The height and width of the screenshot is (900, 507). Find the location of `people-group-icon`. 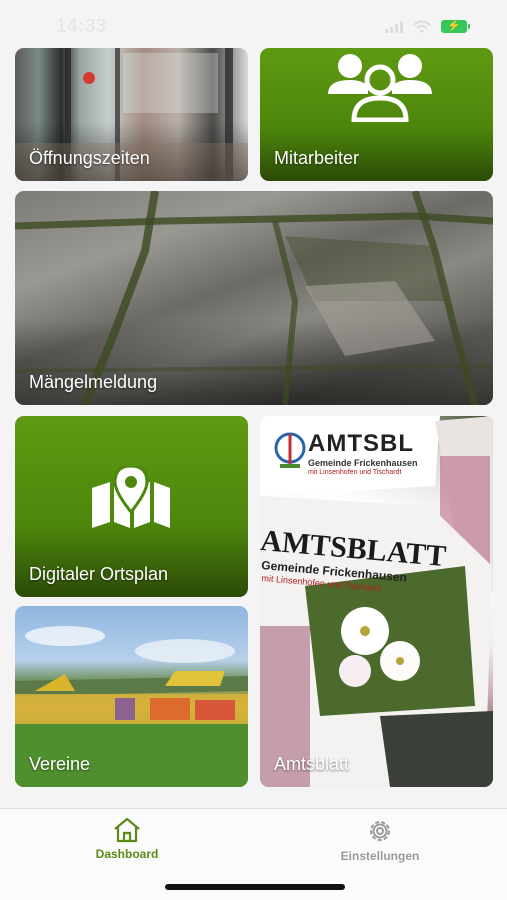

people-group-icon is located at coordinates (380, 88).